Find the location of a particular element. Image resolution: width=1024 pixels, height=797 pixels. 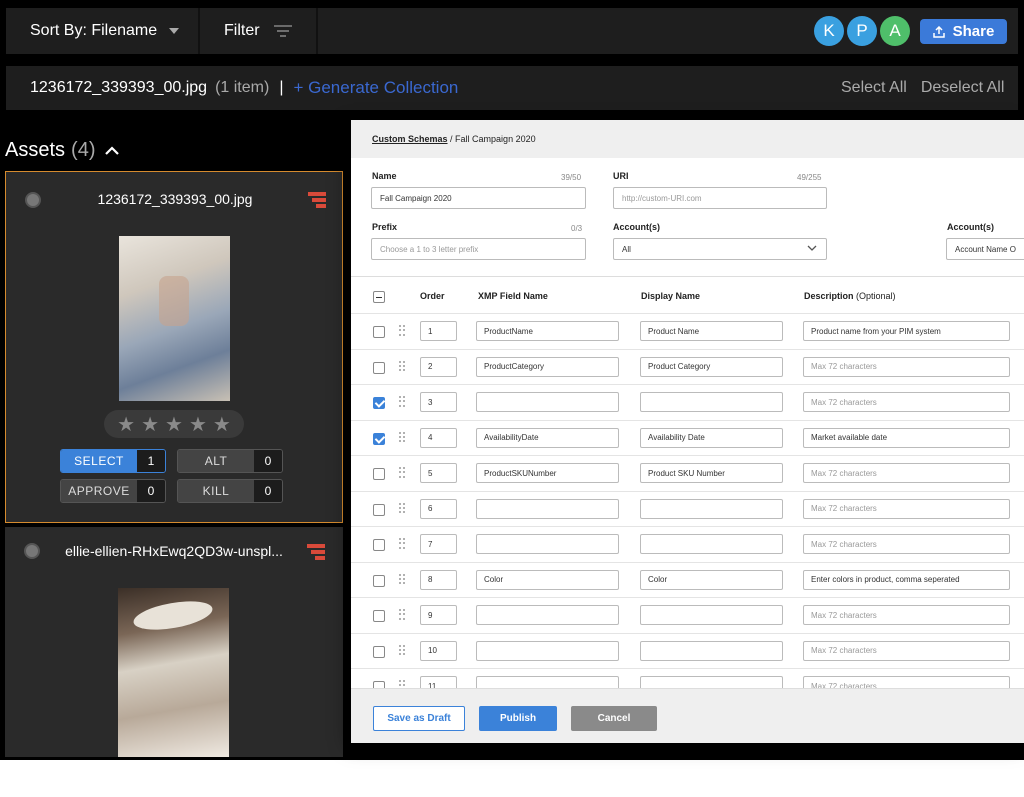

assets-heading: Assets (4) is located at coordinates (62, 150).